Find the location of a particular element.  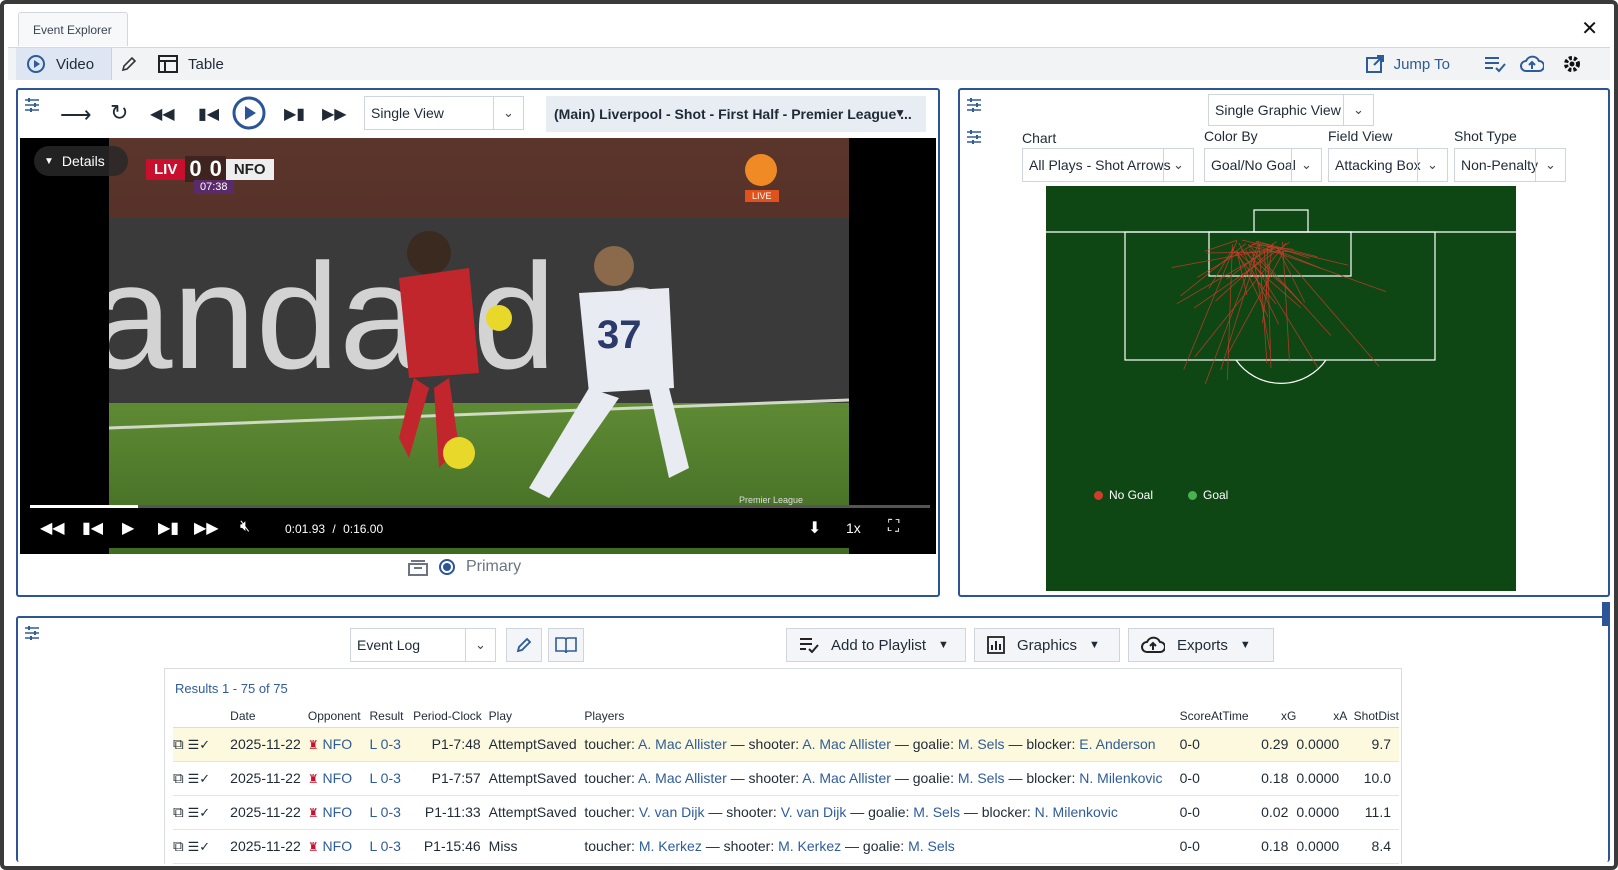

match-clock: 07:38 is located at coordinates (214, 187).